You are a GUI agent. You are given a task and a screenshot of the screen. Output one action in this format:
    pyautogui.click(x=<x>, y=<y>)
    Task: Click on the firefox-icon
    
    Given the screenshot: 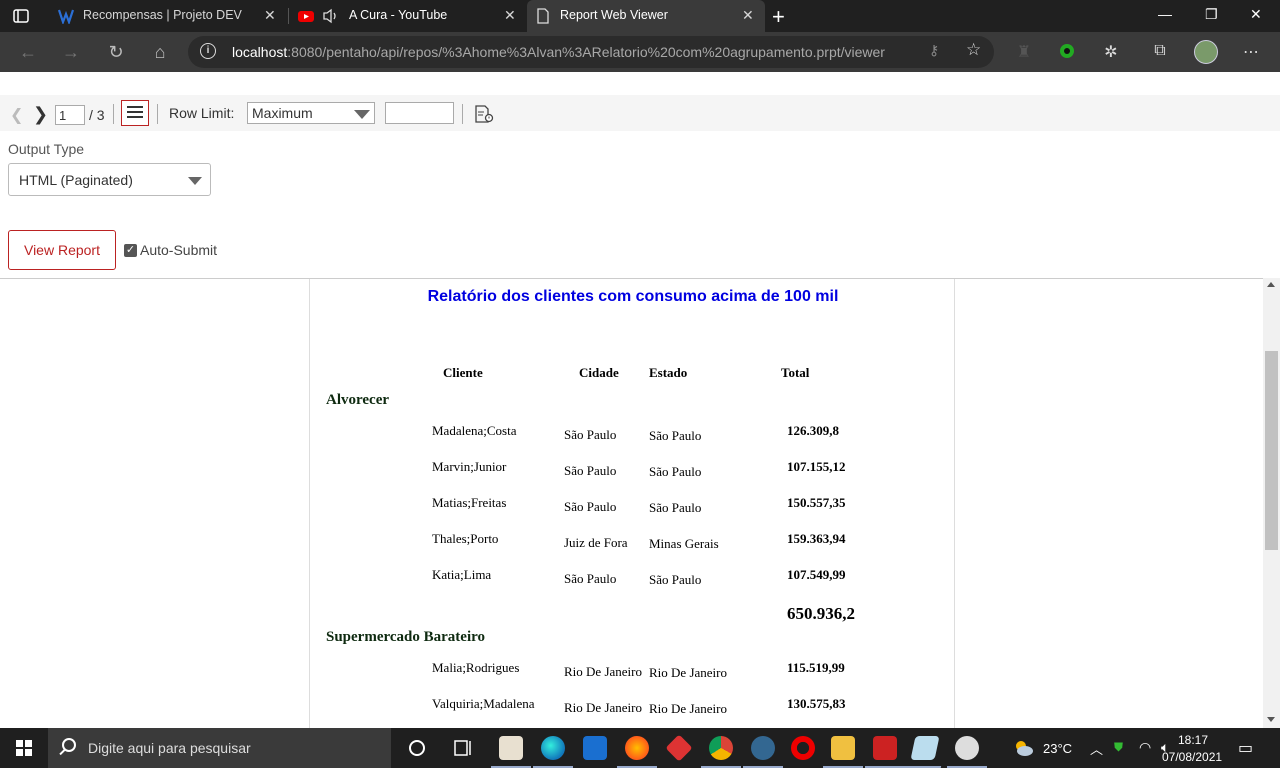 What is the action you would take?
    pyautogui.click(x=637, y=752)
    